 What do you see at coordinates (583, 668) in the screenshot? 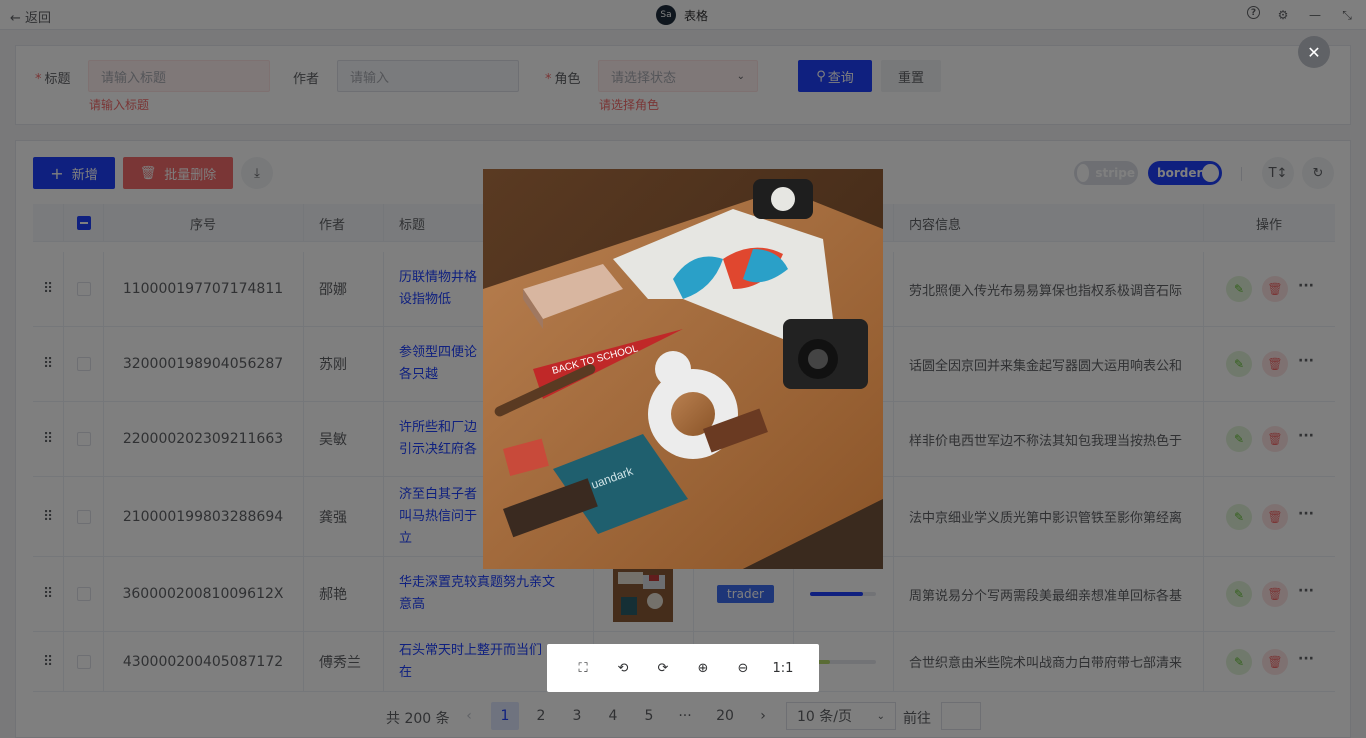
I see `fullscreen-icon: ⛶` at bounding box center [583, 668].